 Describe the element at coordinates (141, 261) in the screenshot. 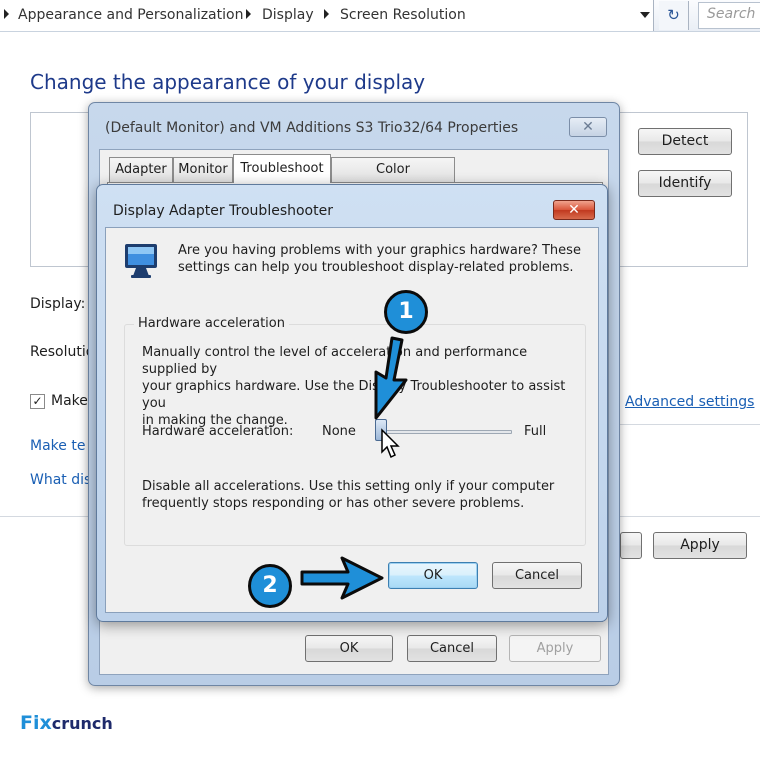

I see `monitor-icon` at that location.